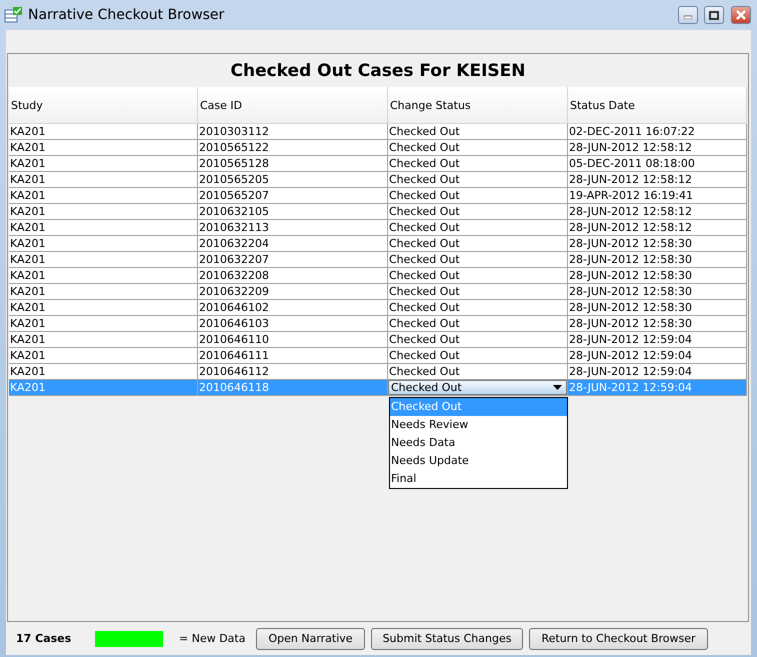 Image resolution: width=757 pixels, height=657 pixels. I want to click on table-cell: 19-APR-2012 16:19:41, so click(657, 196).